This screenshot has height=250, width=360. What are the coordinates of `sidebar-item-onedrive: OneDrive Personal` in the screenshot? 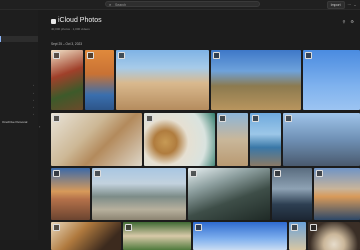 It's located at (19, 122).